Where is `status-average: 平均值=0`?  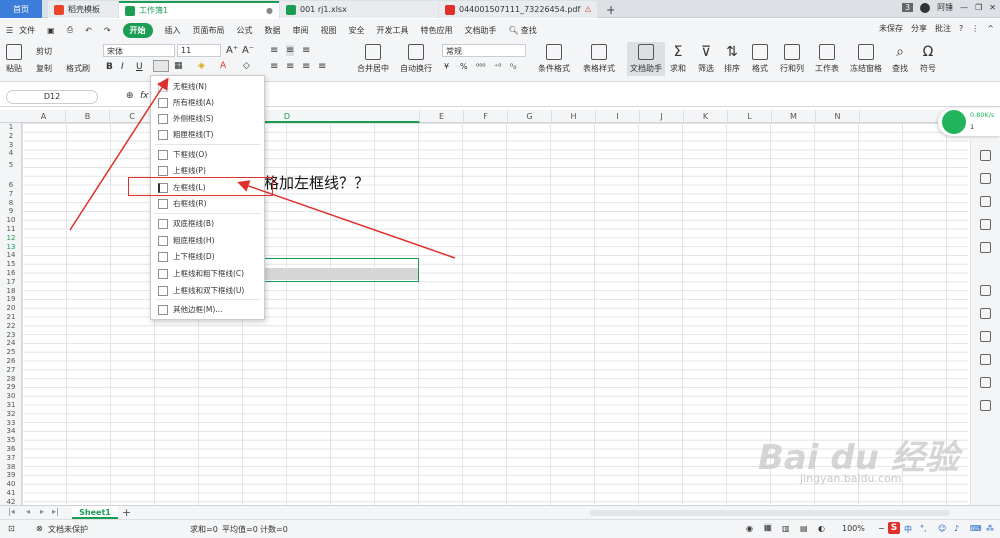
status-average: 平均值=0 is located at coordinates (240, 529).